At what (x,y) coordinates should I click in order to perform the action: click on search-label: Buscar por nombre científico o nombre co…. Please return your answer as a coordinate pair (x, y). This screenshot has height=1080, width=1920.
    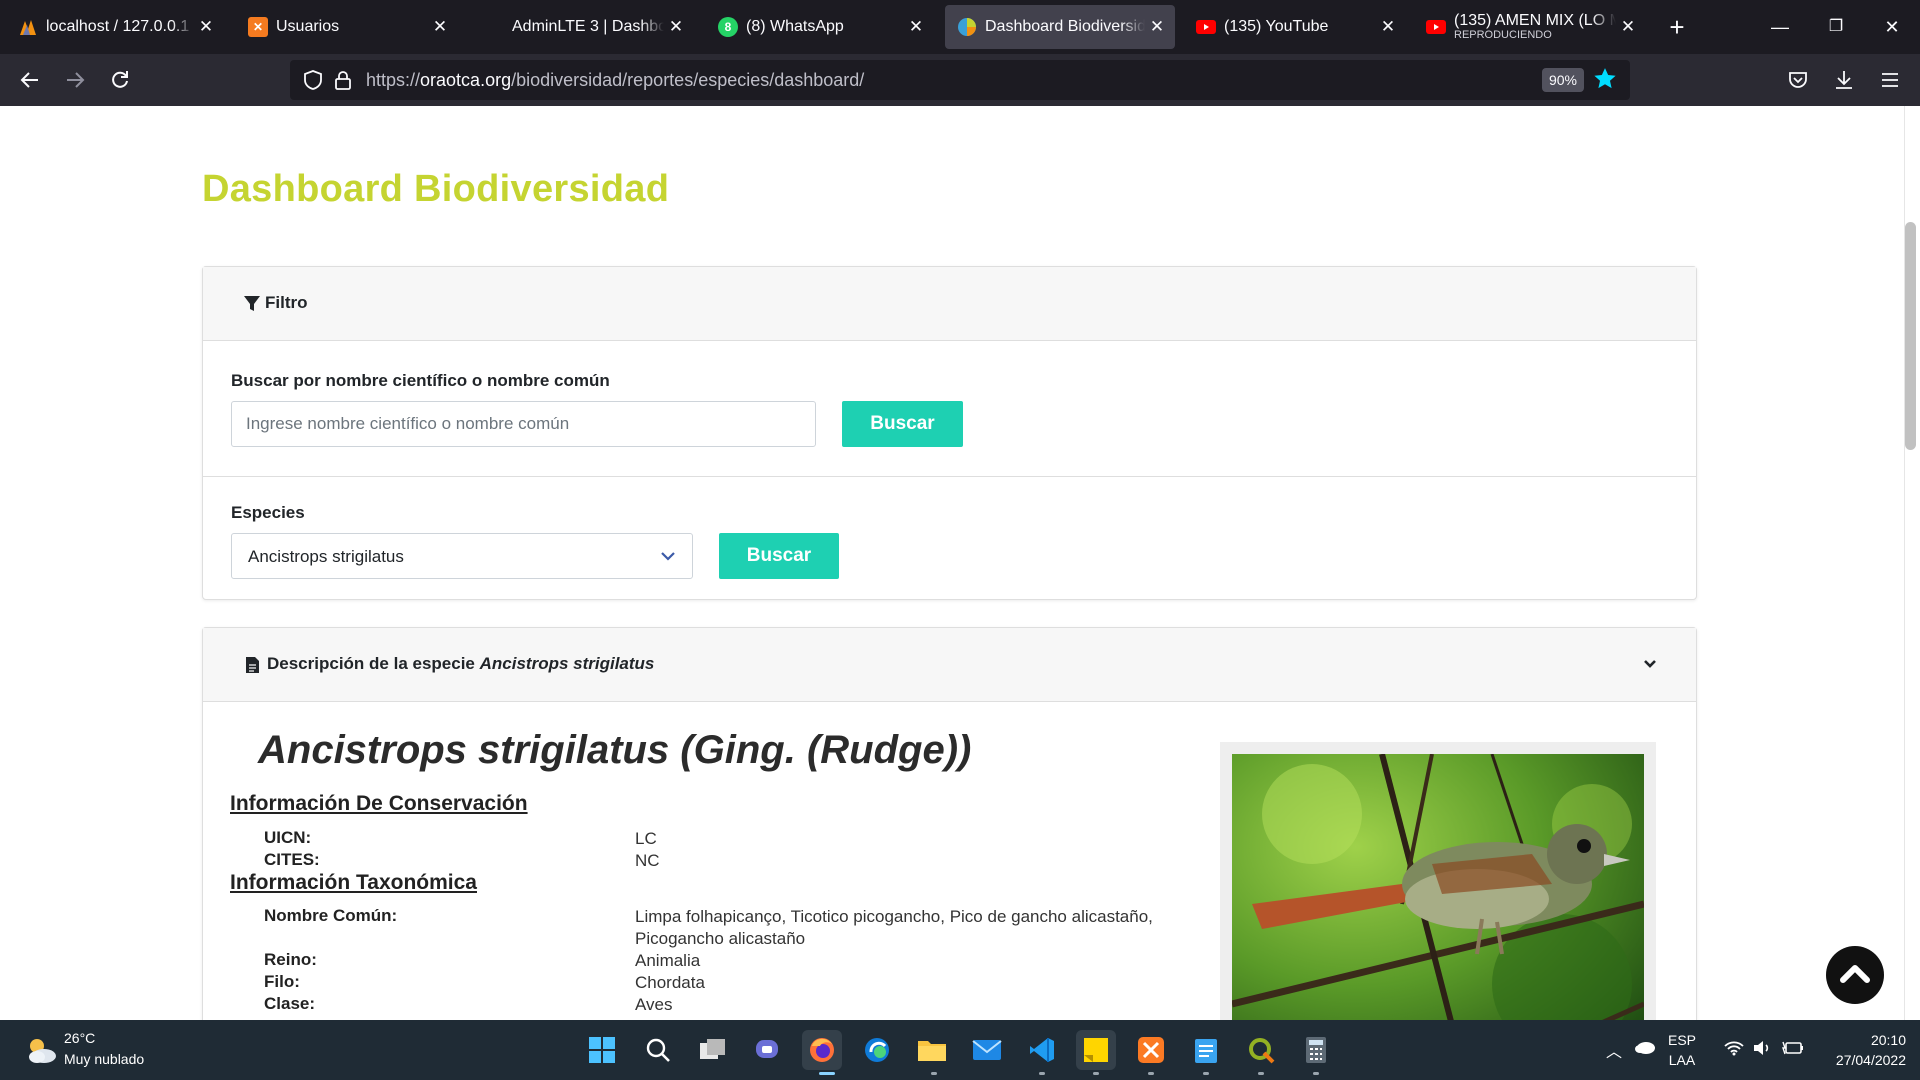
    Looking at the image, I should click on (420, 380).